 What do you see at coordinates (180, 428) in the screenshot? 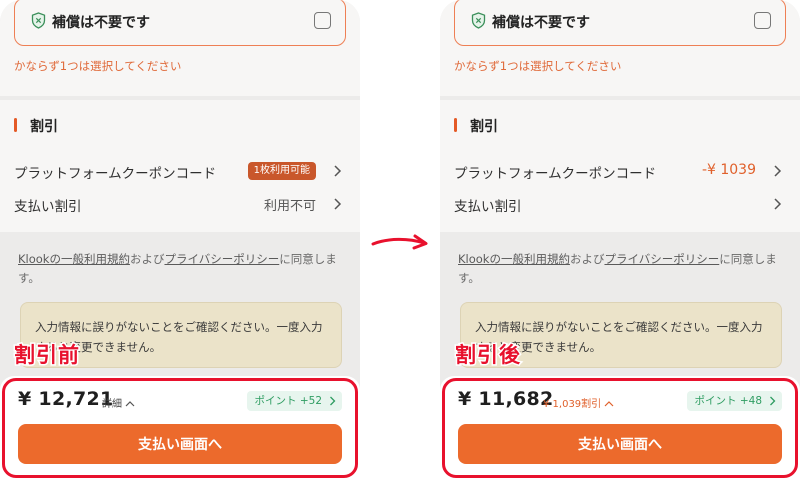
I see `highlight-frame-before` at bounding box center [180, 428].